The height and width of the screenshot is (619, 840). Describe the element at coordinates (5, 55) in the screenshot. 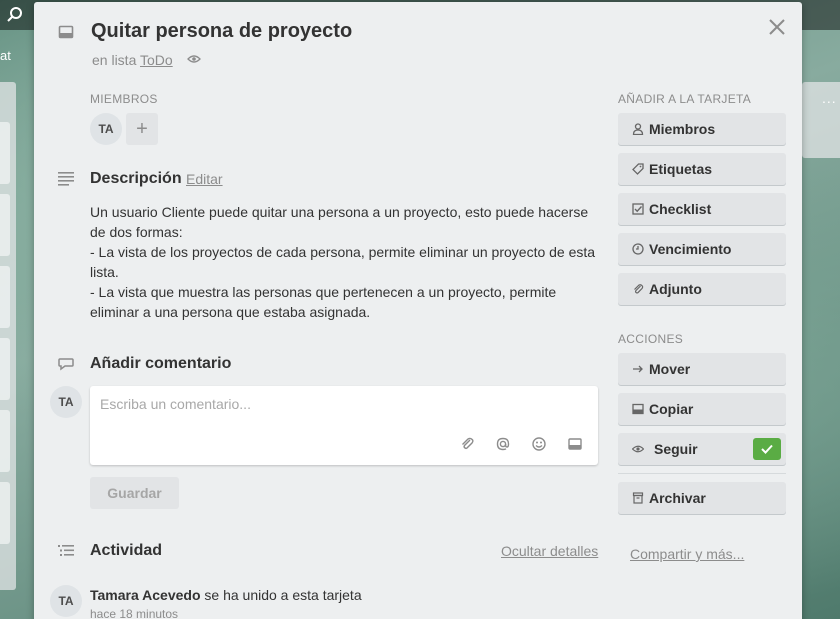

I see `board-title-fragment: at` at that location.